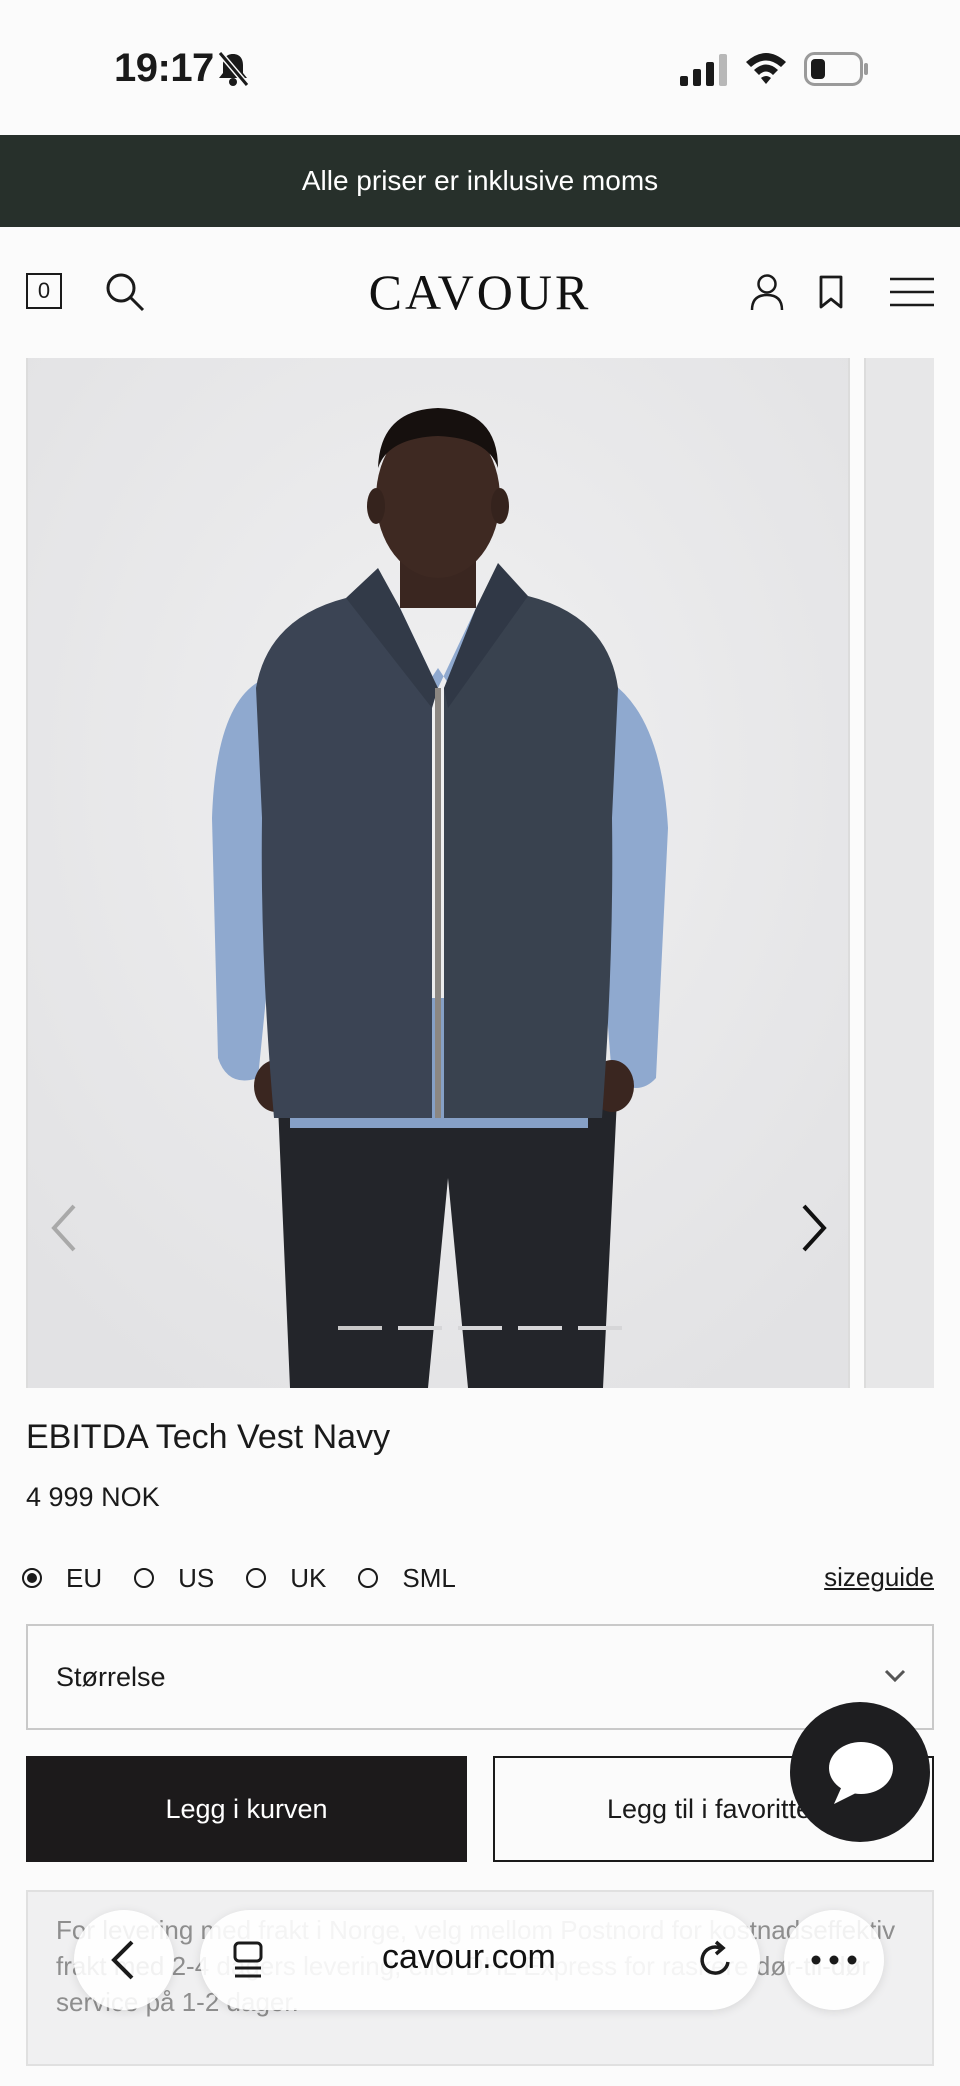 This screenshot has width=960, height=2086. What do you see at coordinates (164, 68) in the screenshot?
I see `status-time: 19:17` at bounding box center [164, 68].